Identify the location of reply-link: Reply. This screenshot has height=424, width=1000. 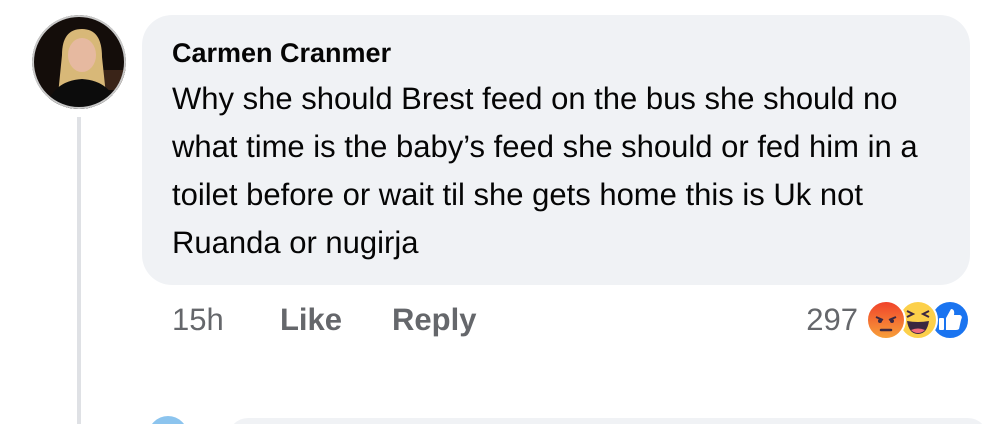
(434, 320).